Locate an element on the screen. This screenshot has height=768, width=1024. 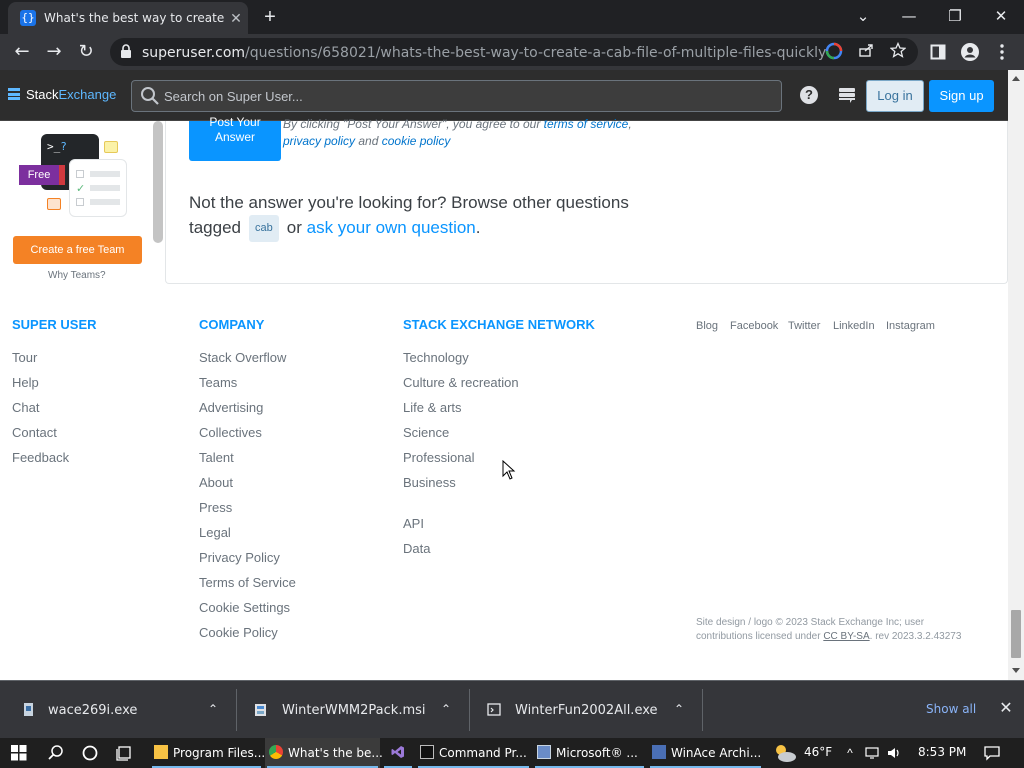
download-item: wace269i.exe ⌃ is located at coordinates (118, 710).